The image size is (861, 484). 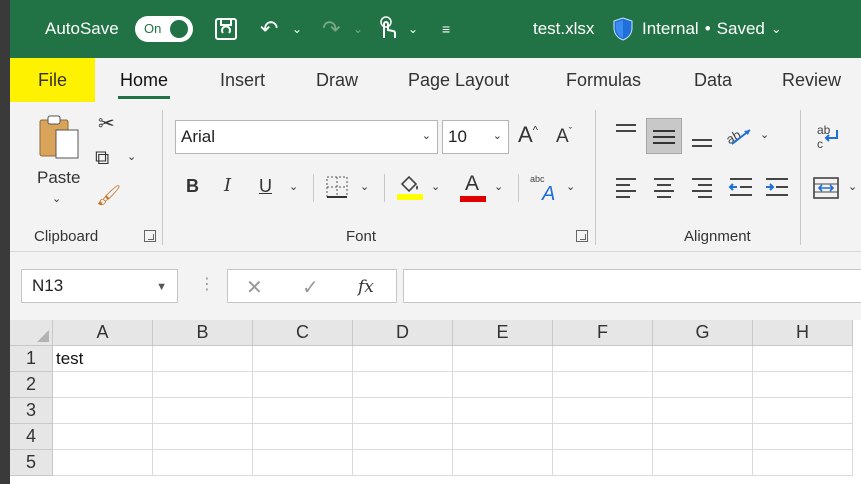 I want to click on bold-button: B, so click(x=192, y=186).